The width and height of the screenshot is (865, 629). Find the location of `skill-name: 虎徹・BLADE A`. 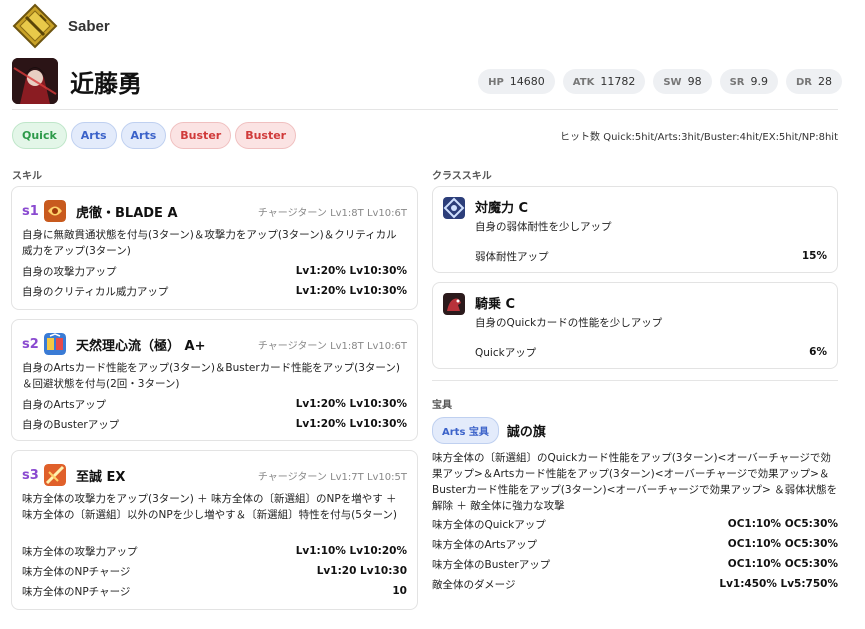

skill-name: 虎徹・BLADE A is located at coordinates (127, 213).